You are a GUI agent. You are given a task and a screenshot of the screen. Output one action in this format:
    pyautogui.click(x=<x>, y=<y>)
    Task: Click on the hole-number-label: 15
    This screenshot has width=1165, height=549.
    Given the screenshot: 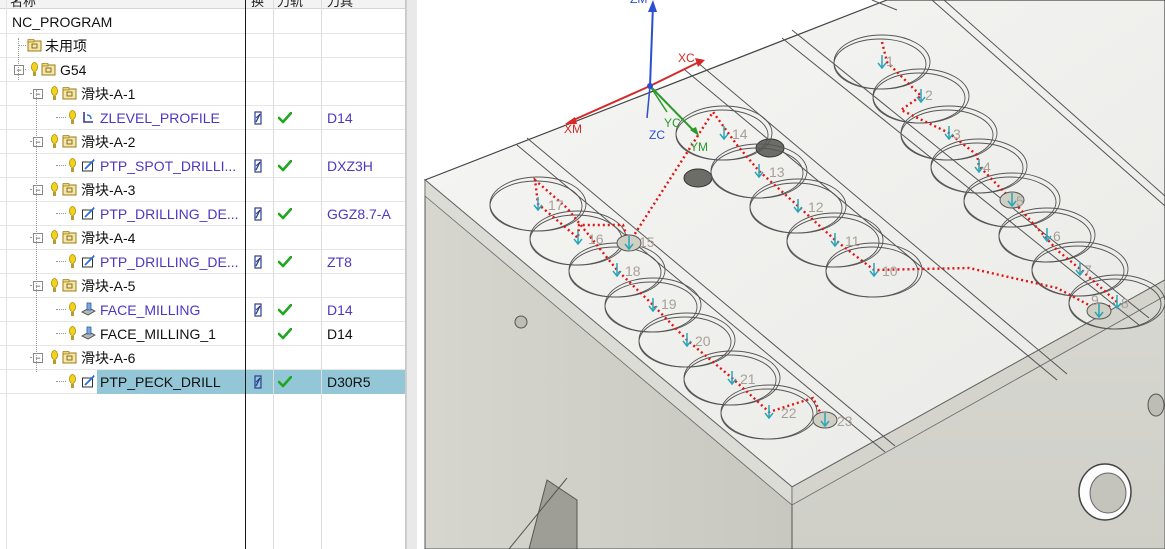 What is the action you would take?
    pyautogui.click(x=647, y=242)
    